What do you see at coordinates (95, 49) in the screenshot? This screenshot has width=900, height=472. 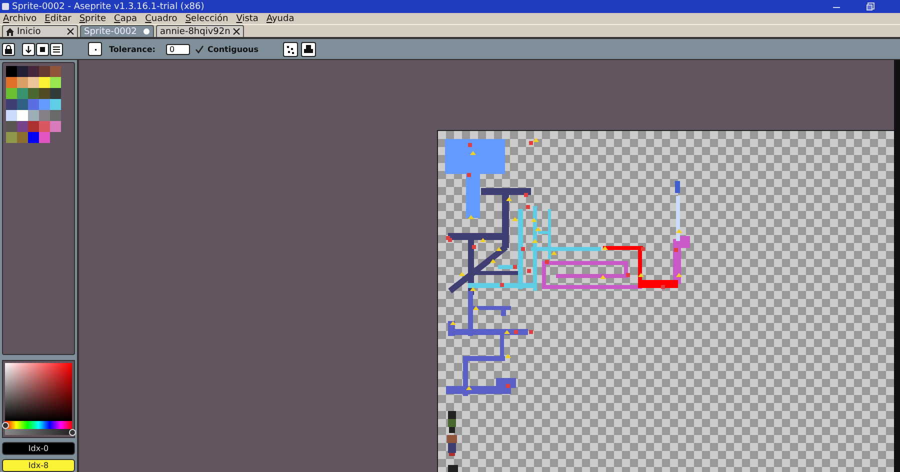 I see `brush-point-icon` at bounding box center [95, 49].